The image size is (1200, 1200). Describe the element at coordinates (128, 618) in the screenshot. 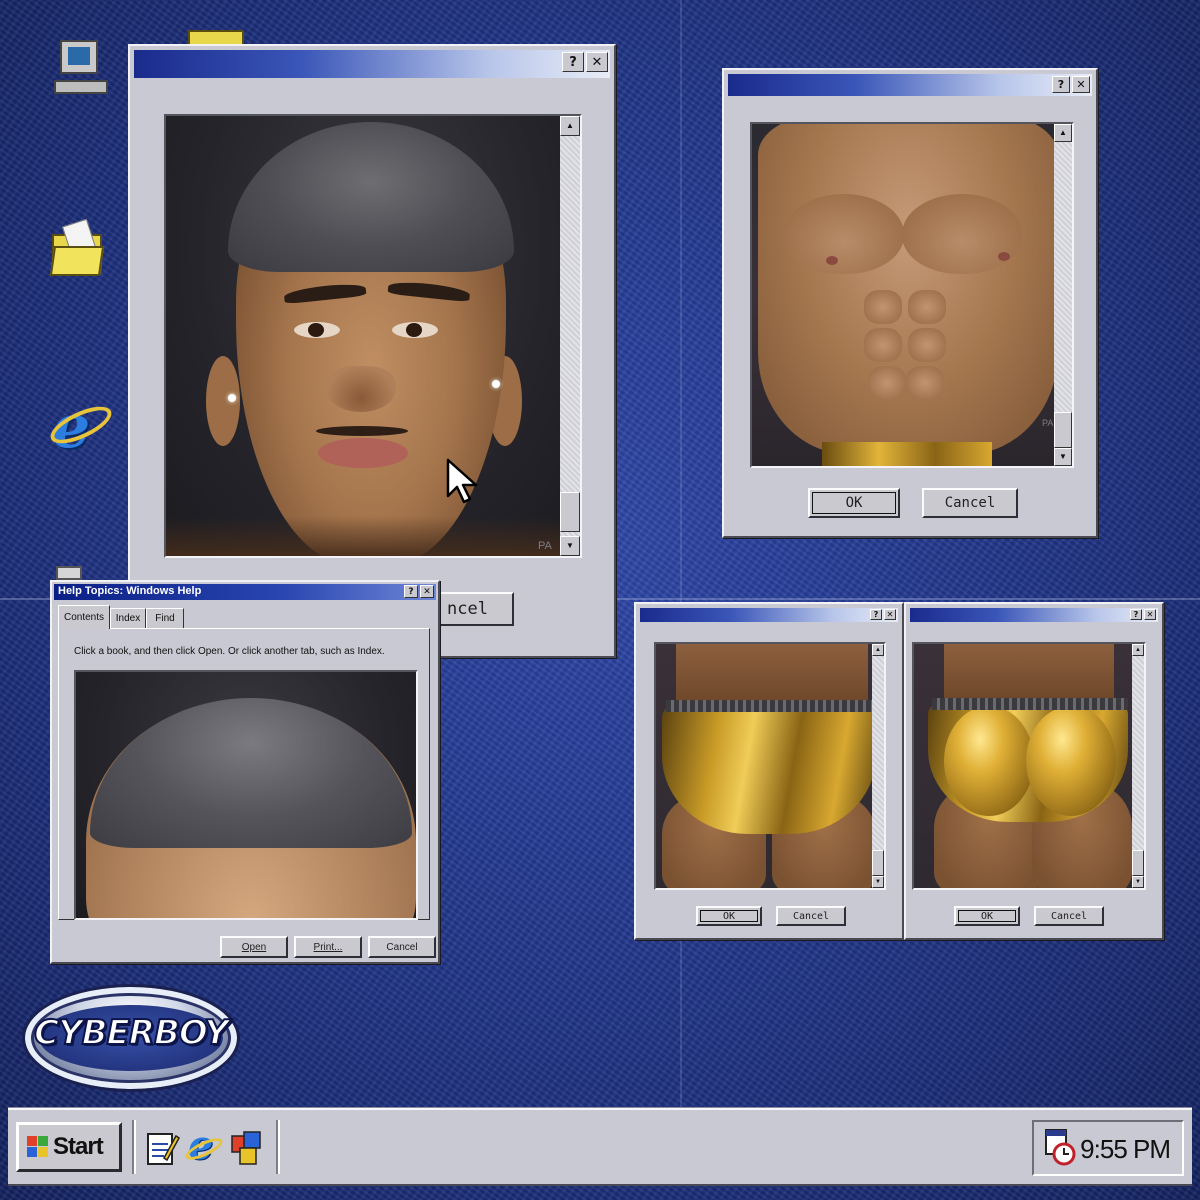

I see `tab-index: Index` at that location.